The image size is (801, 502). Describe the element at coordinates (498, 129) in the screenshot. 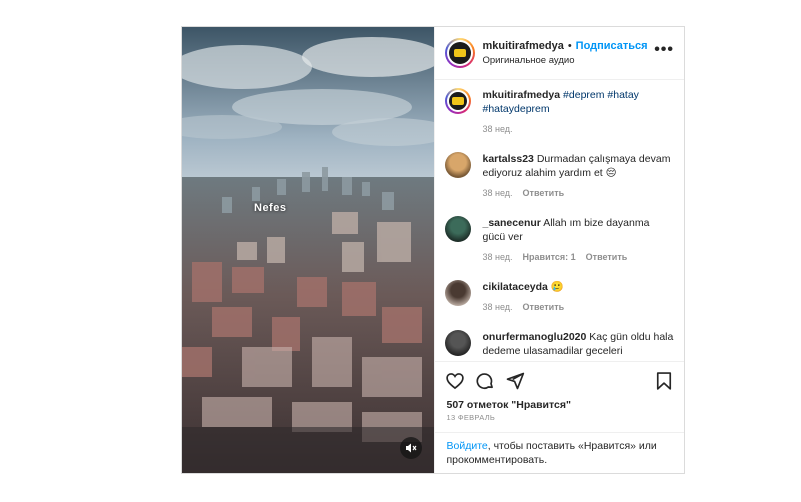

I see `caption-time: 38 нед.` at that location.